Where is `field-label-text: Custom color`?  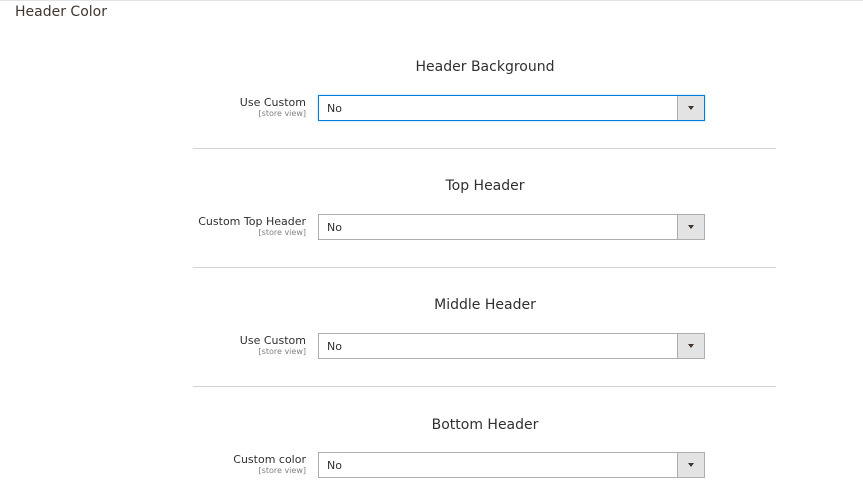 field-label-text: Custom color is located at coordinates (269, 459).